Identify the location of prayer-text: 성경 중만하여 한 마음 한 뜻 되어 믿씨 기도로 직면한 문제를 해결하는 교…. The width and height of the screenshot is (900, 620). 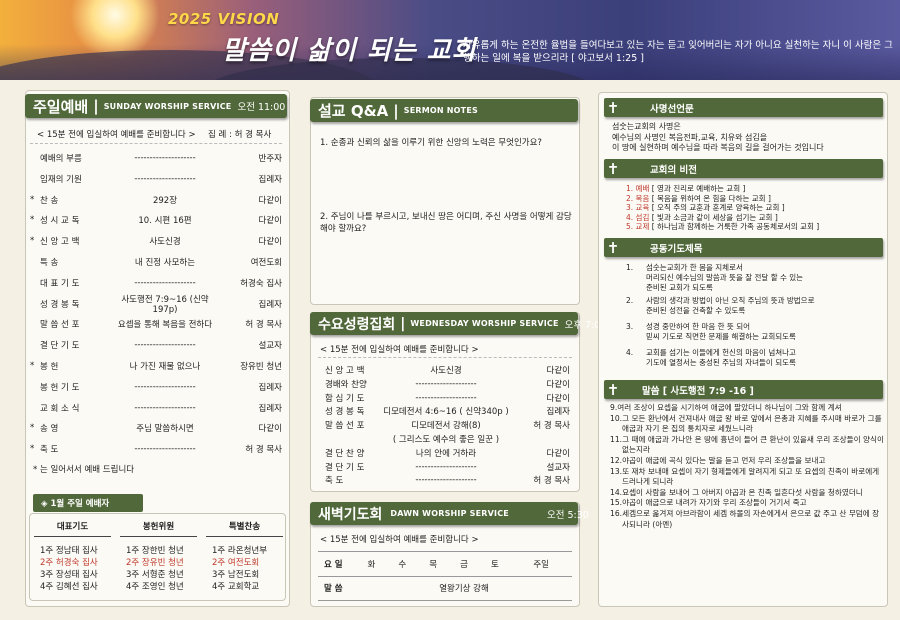
(763, 332).